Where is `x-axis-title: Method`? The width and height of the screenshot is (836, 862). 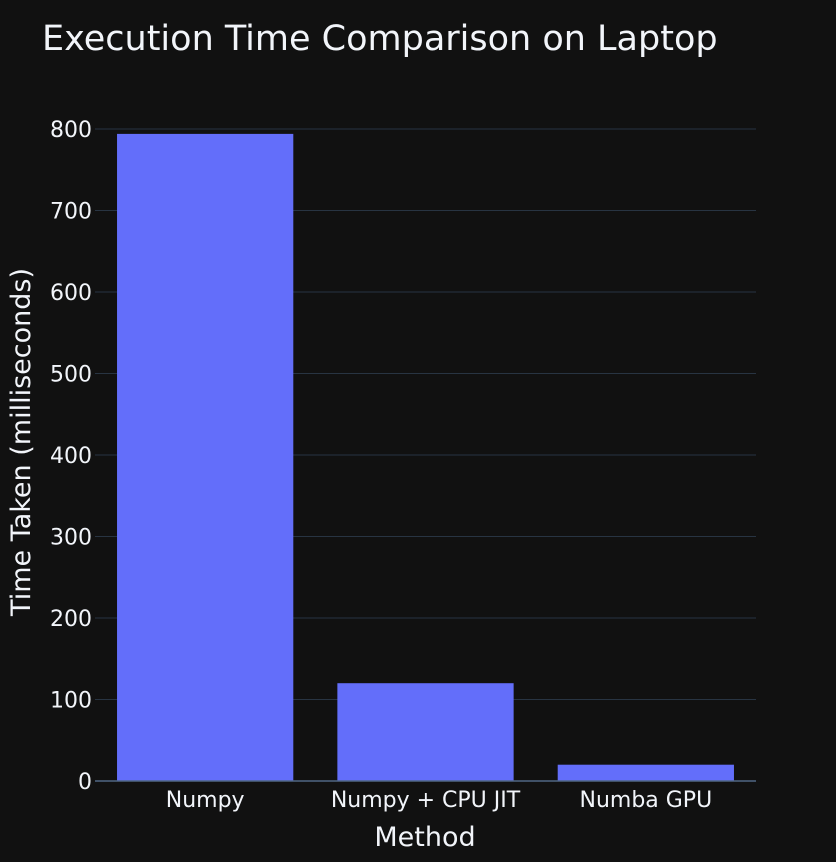 x-axis-title: Method is located at coordinates (424, 837).